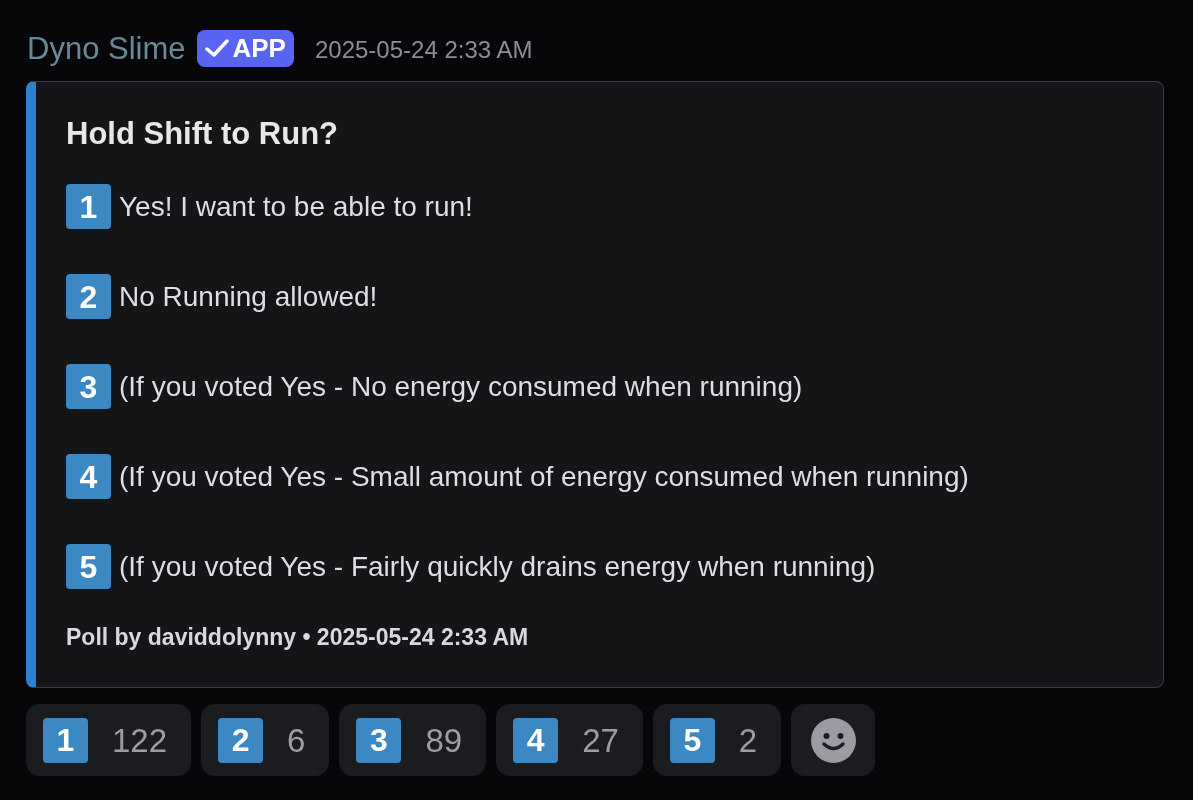 This screenshot has height=800, width=1193. What do you see at coordinates (248, 296) in the screenshot?
I see `poll-option-text: No Running allowed!` at bounding box center [248, 296].